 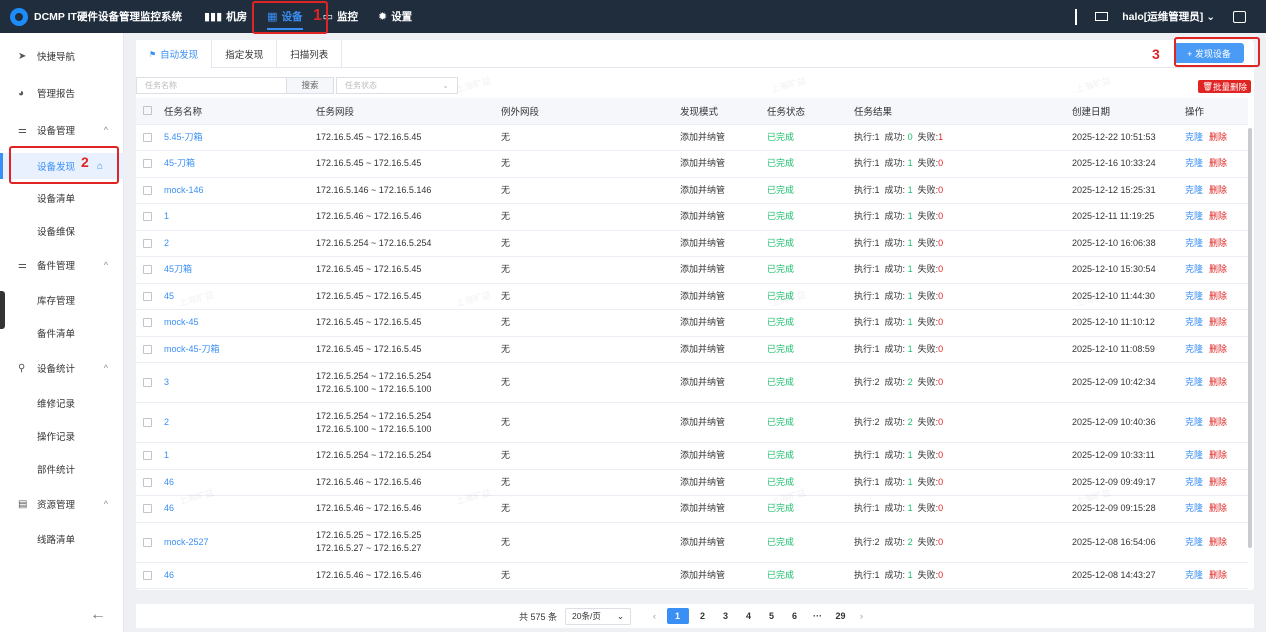 I want to click on task-name-link: mock-2527, so click(x=186, y=542).